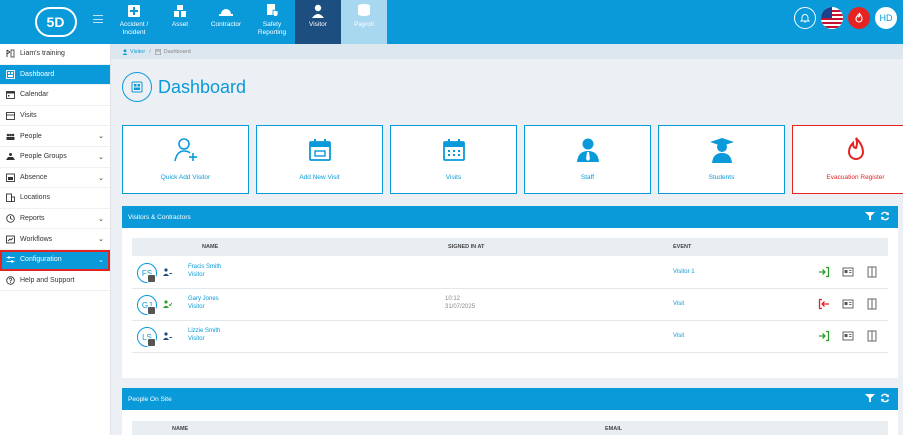  Describe the element at coordinates (10, 53) in the screenshot. I see `training-icon` at that location.